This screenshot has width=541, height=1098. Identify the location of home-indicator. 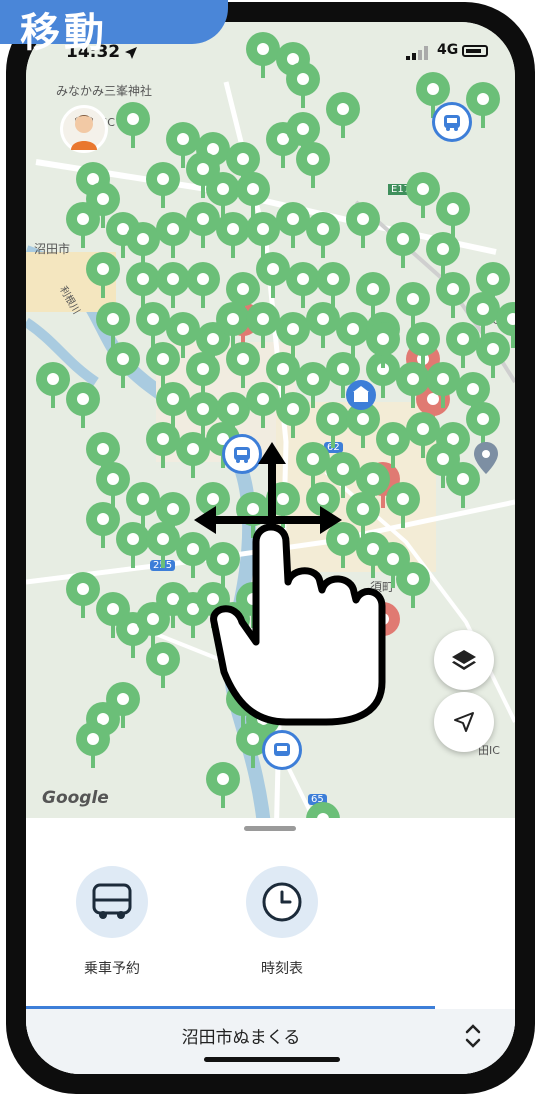
(272, 1059).